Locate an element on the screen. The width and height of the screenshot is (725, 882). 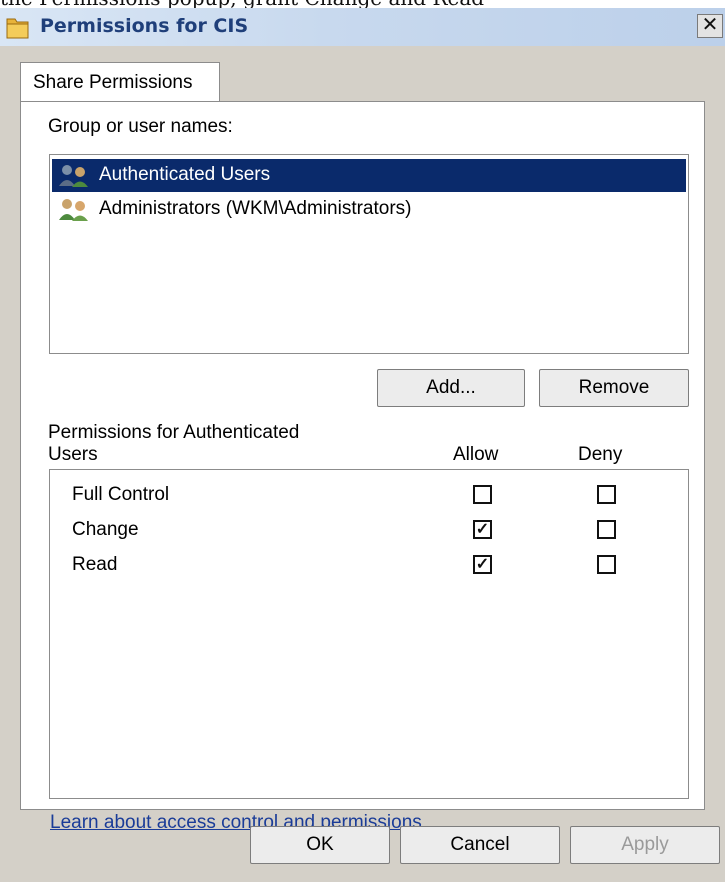
permission-row-change: Change ✓ is located at coordinates (368, 532).